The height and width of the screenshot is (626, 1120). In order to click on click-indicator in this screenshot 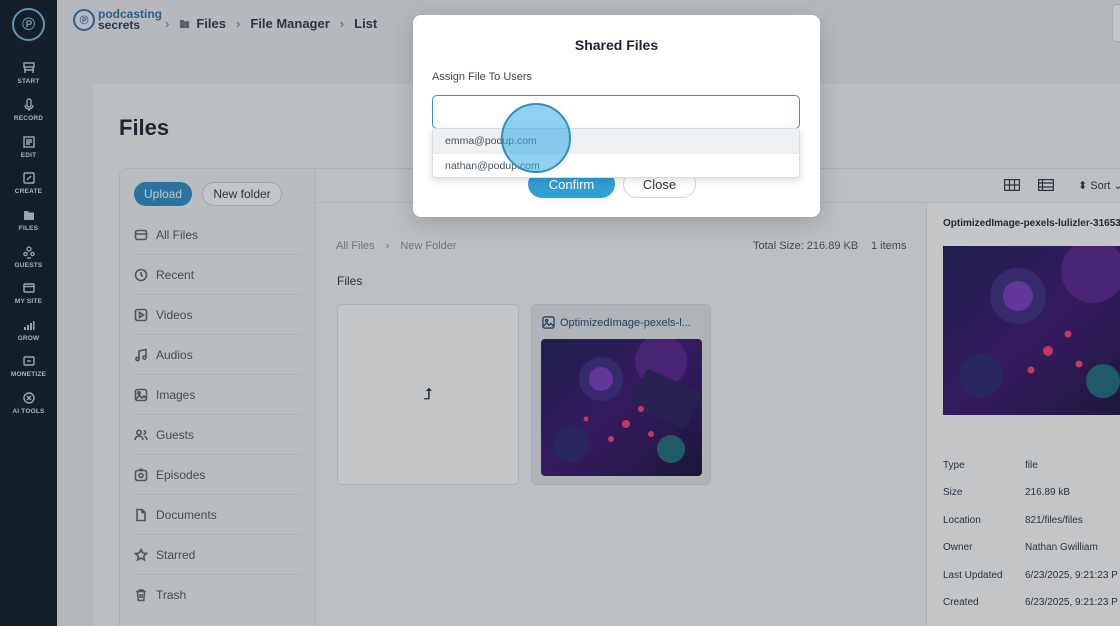, I will do `click(536, 138)`.